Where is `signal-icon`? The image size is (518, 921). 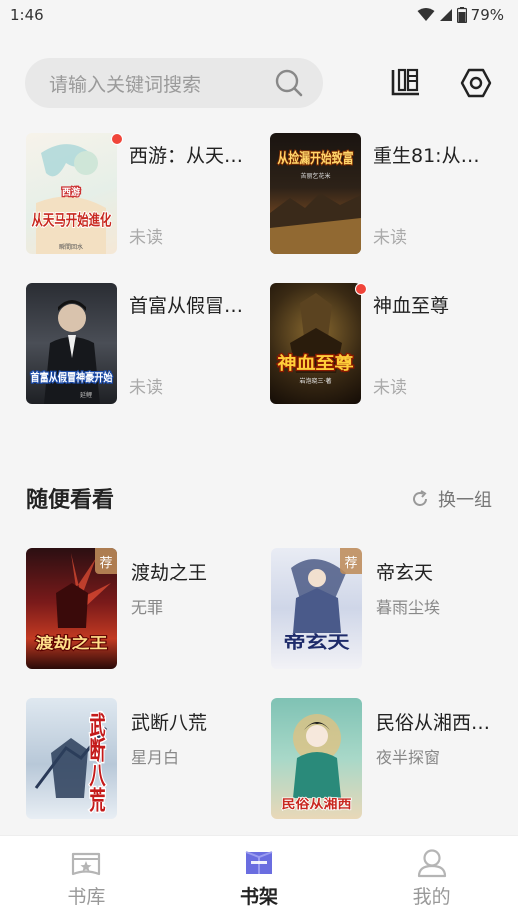
signal-icon is located at coordinates (445, 15).